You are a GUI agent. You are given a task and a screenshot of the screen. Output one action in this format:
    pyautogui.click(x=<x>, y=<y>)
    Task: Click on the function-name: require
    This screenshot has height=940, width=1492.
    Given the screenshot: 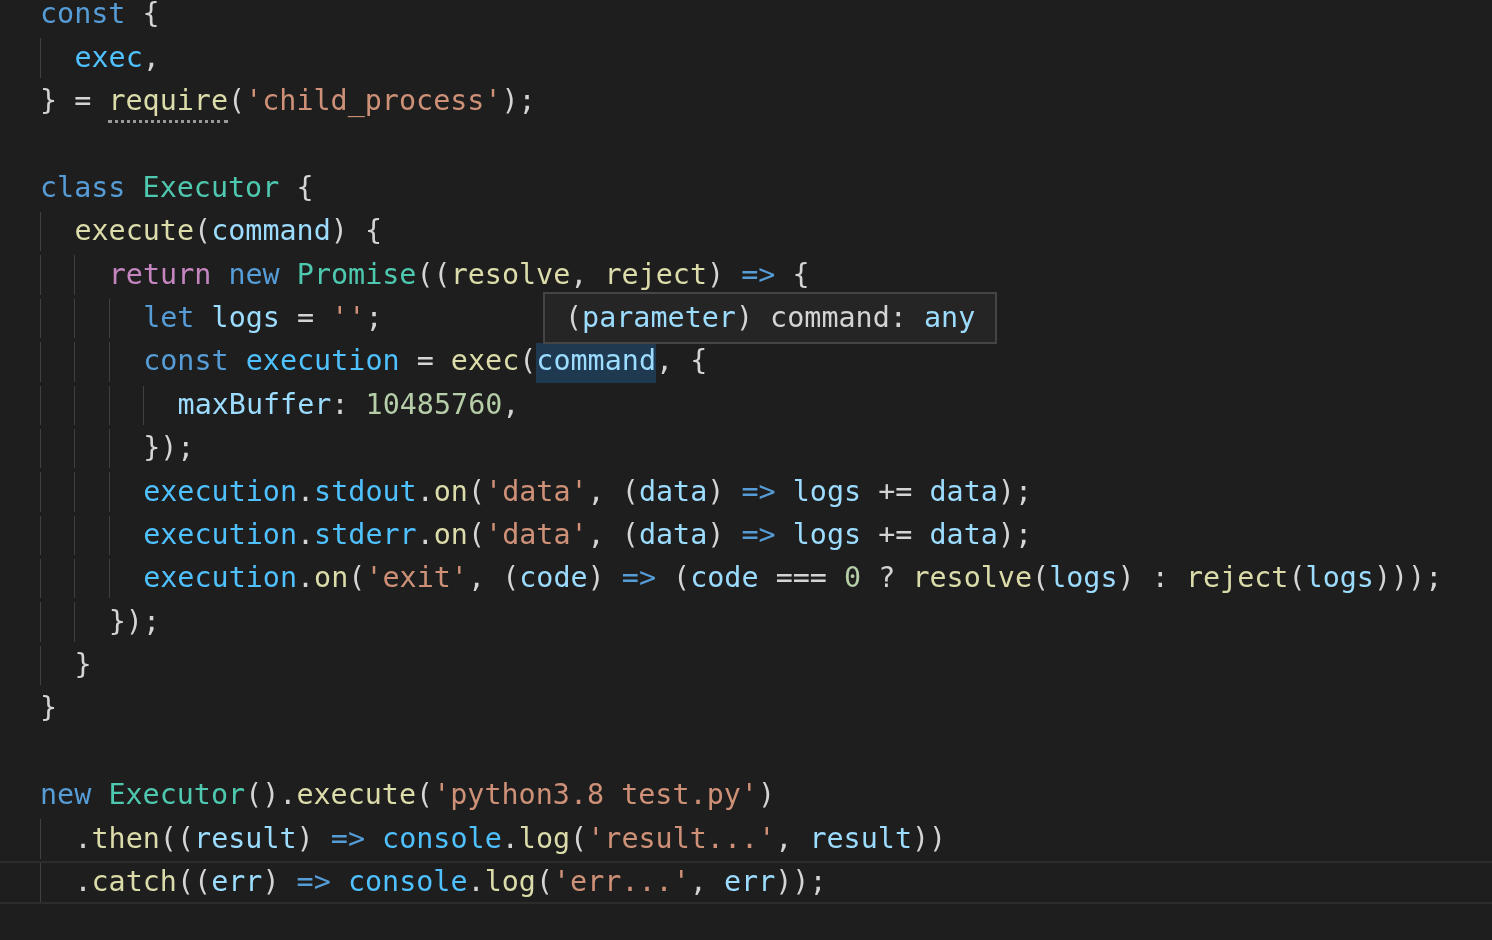 What is the action you would take?
    pyautogui.click(x=168, y=103)
    